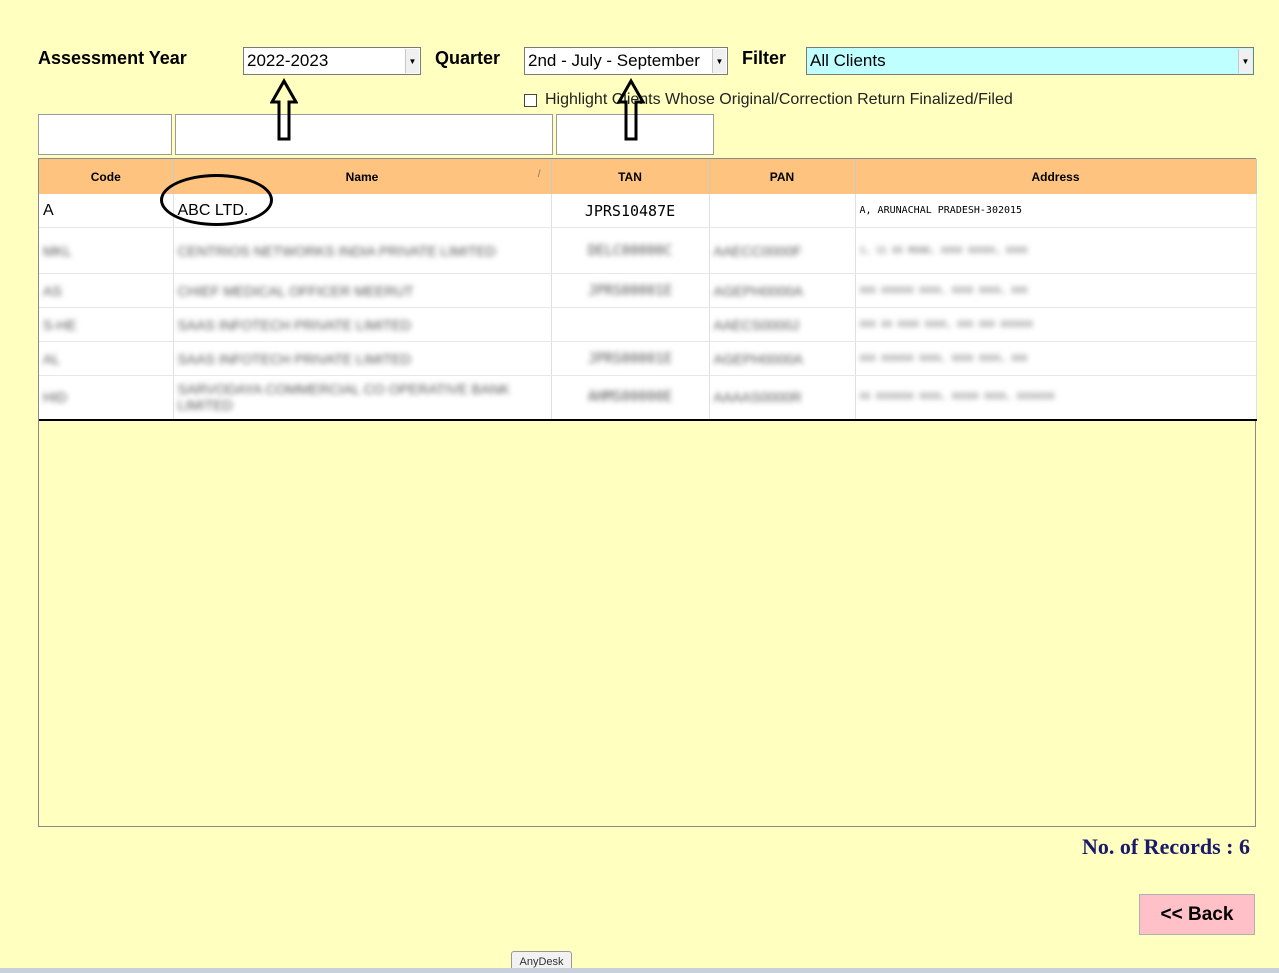 This screenshot has height=973, width=1279. Describe the element at coordinates (630, 211) in the screenshot. I see `cell-tan: JPRS10487E` at that location.